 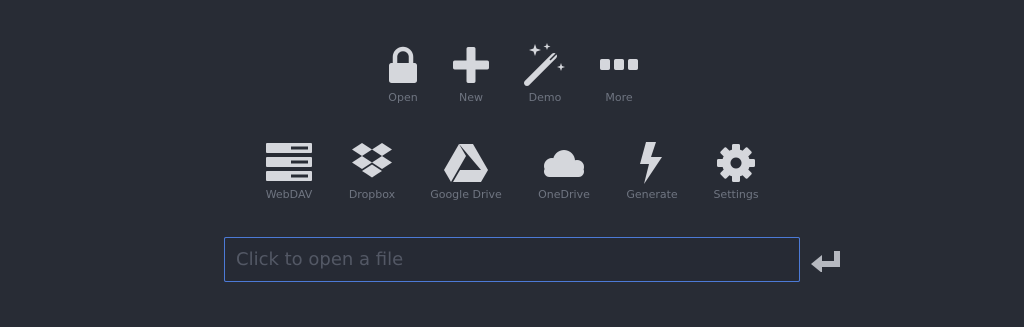 What do you see at coordinates (372, 163) in the screenshot?
I see `dropbox-icon` at bounding box center [372, 163].